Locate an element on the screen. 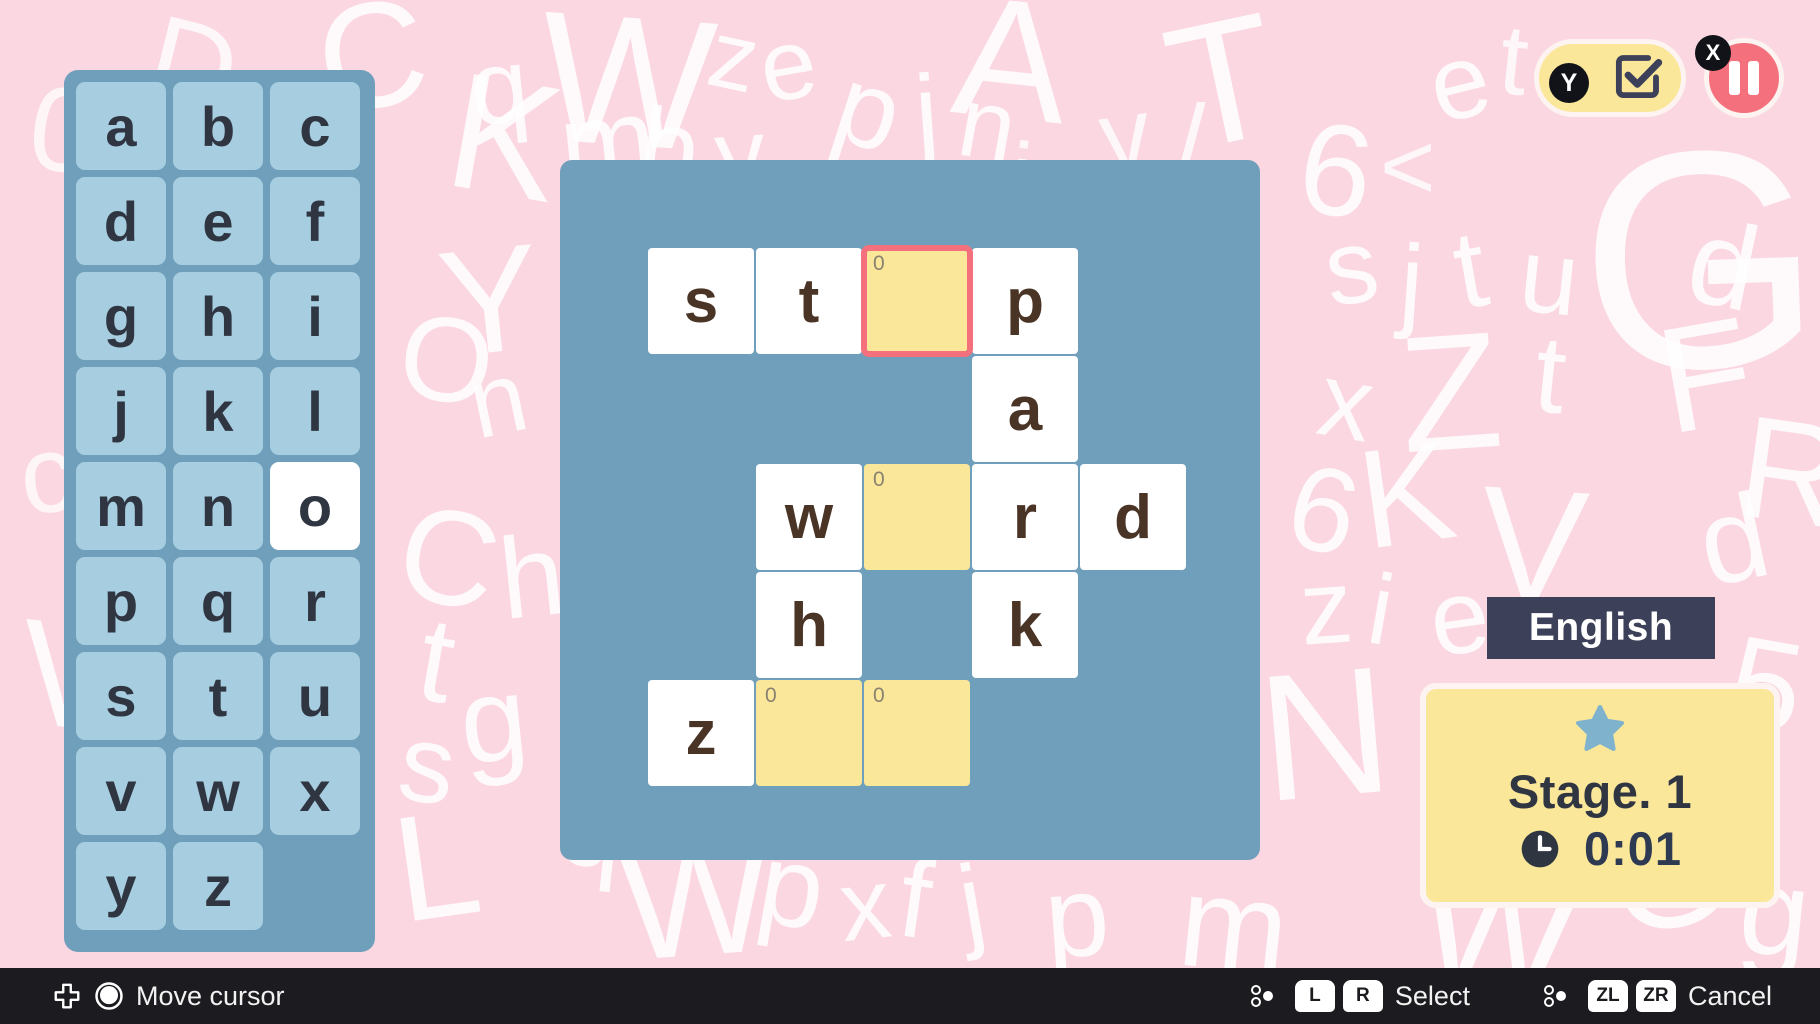 Image resolution: width=1820 pixels, height=1024 pixels. alphabet-key-label: j is located at coordinates (121, 411).